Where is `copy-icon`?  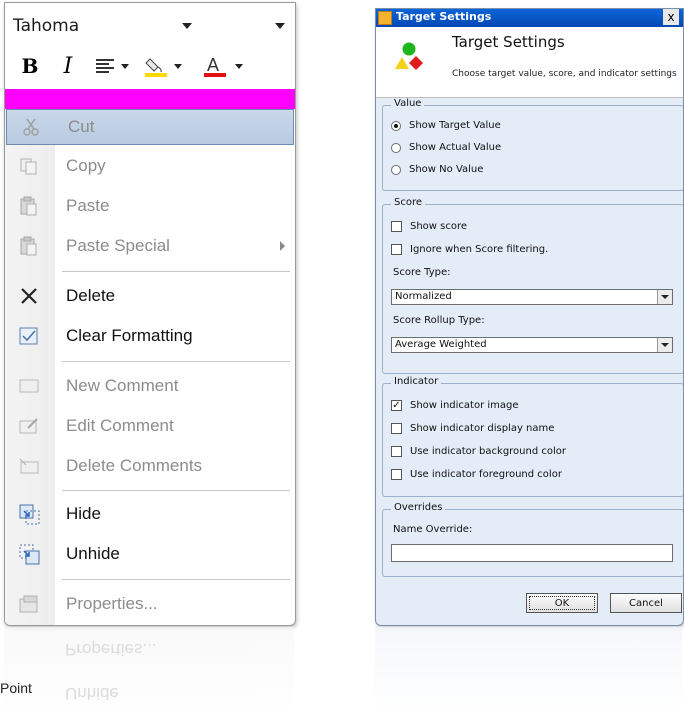
copy-icon is located at coordinates (29, 166).